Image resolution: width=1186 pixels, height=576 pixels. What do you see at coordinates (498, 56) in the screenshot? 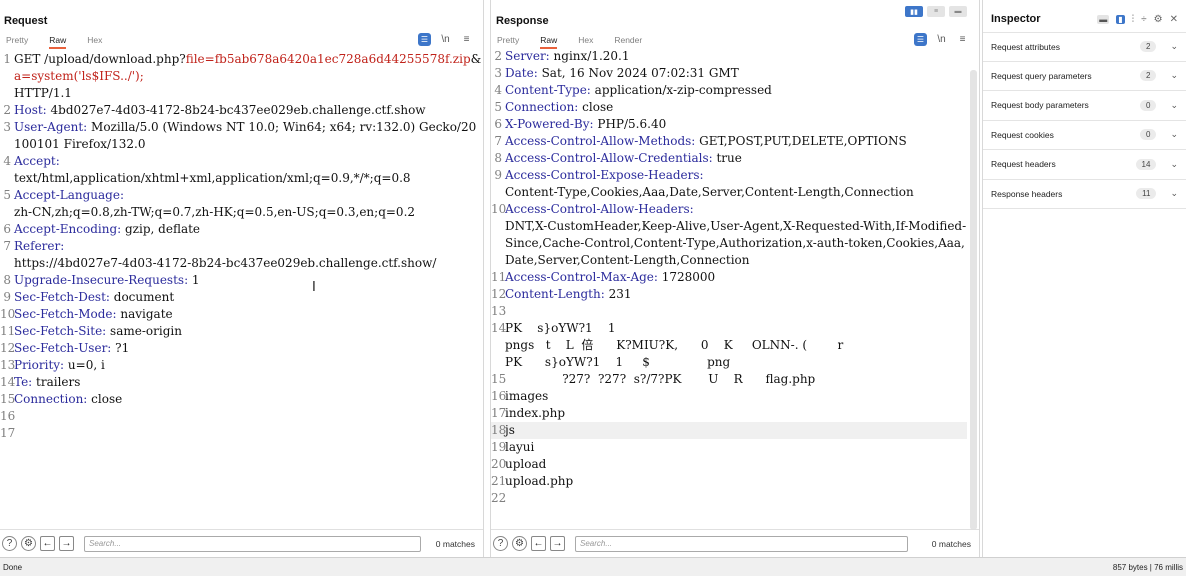
I see `line-number: 2` at bounding box center [498, 56].